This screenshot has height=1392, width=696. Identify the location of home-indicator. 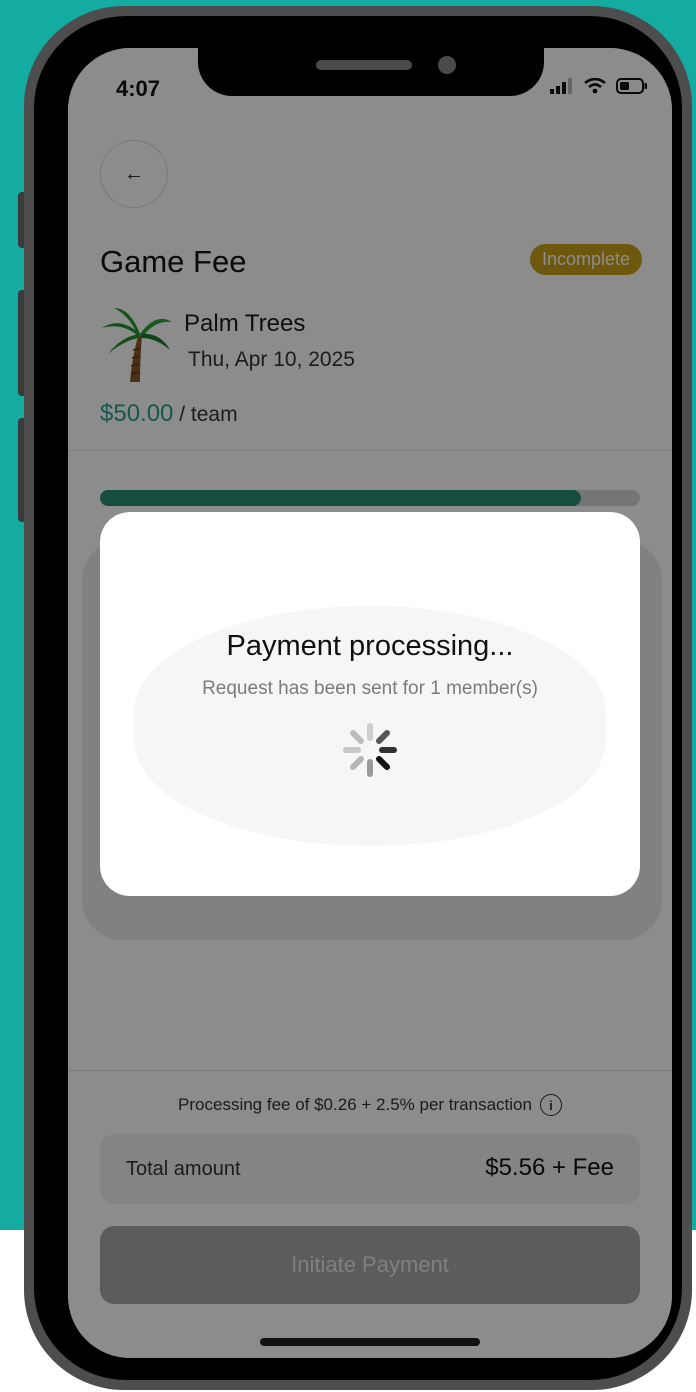
(370, 1342).